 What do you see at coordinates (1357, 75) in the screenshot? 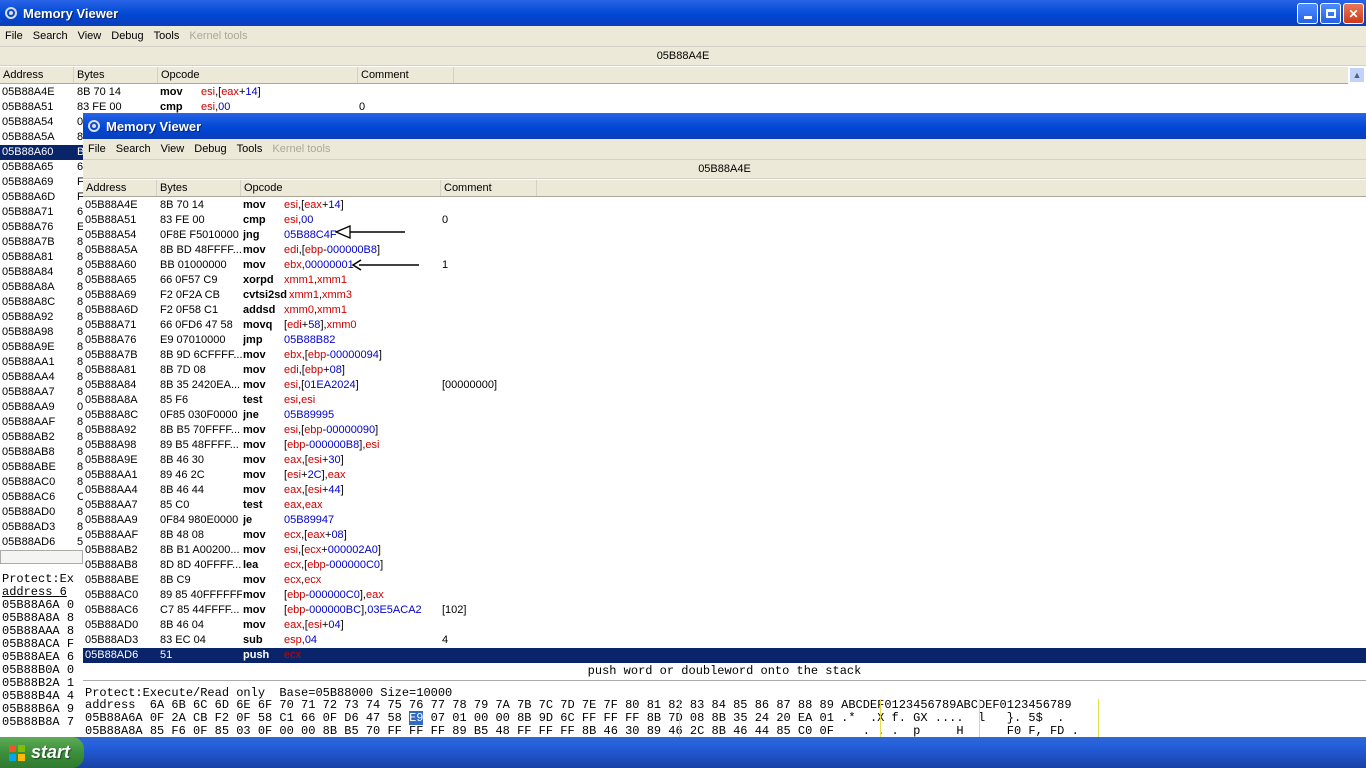
I see `back-scroll-up-button: ▲` at bounding box center [1357, 75].